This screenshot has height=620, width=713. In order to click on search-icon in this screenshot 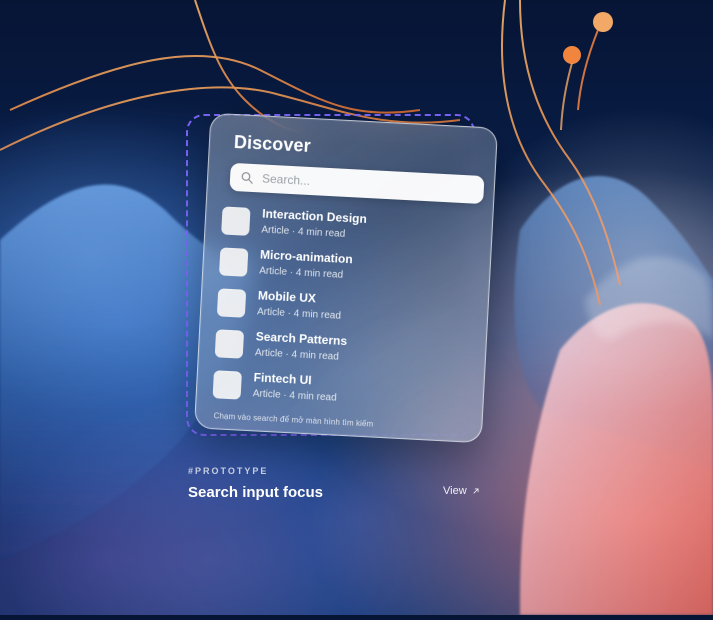, I will do `click(247, 178)`.